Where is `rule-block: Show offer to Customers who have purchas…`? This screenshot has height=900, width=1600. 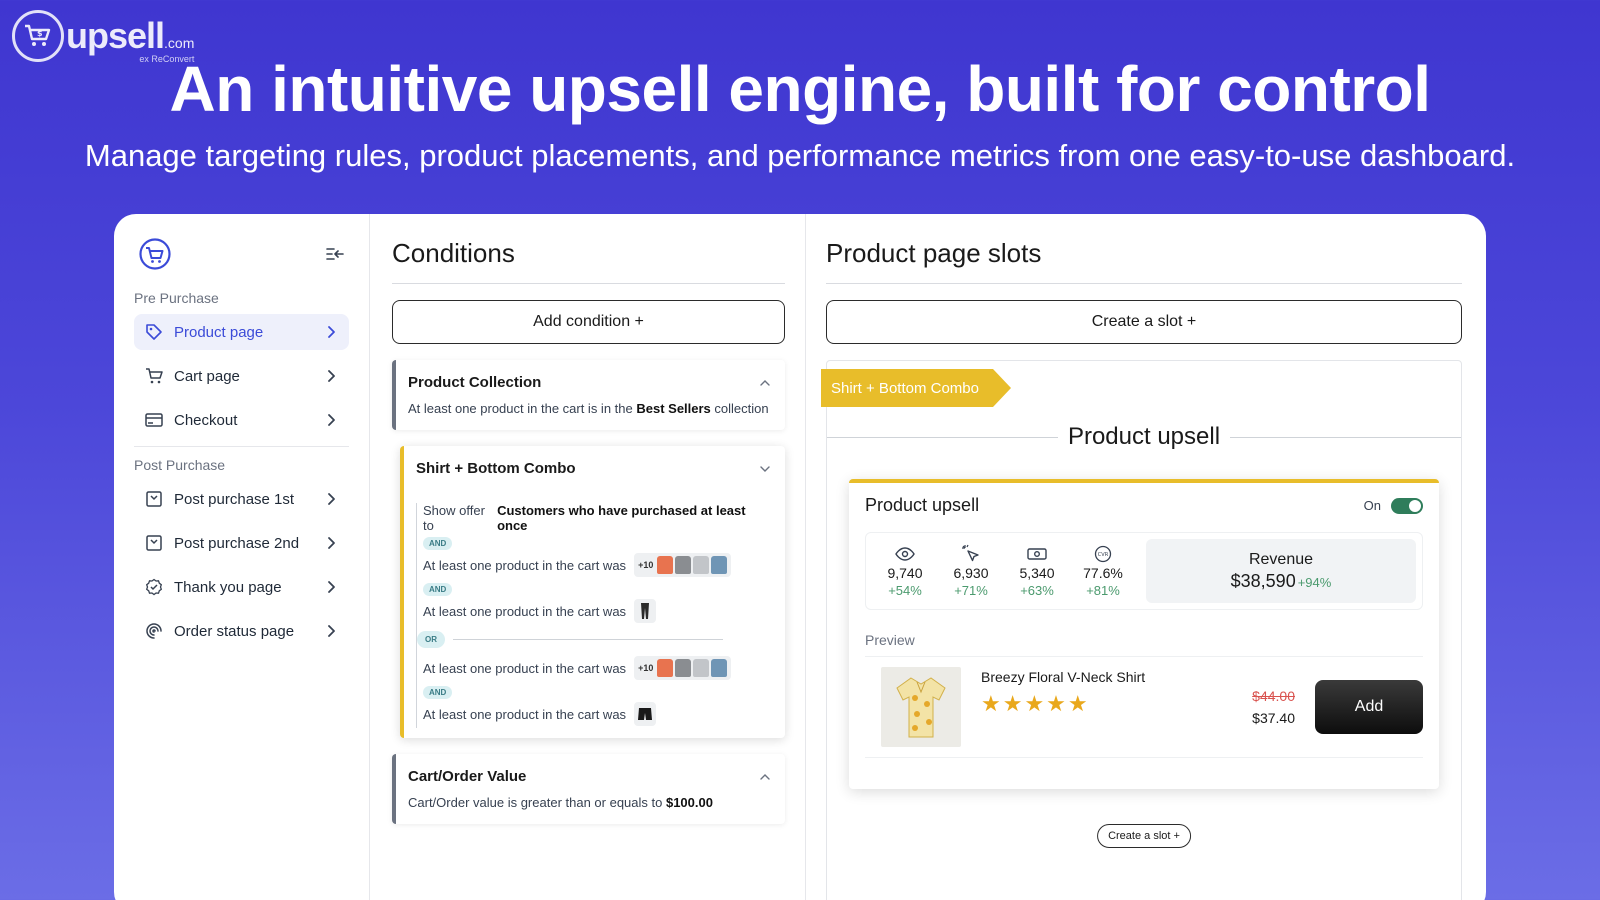
rule-block: Show offer to Customers who have purchas… is located at coordinates (593, 615).